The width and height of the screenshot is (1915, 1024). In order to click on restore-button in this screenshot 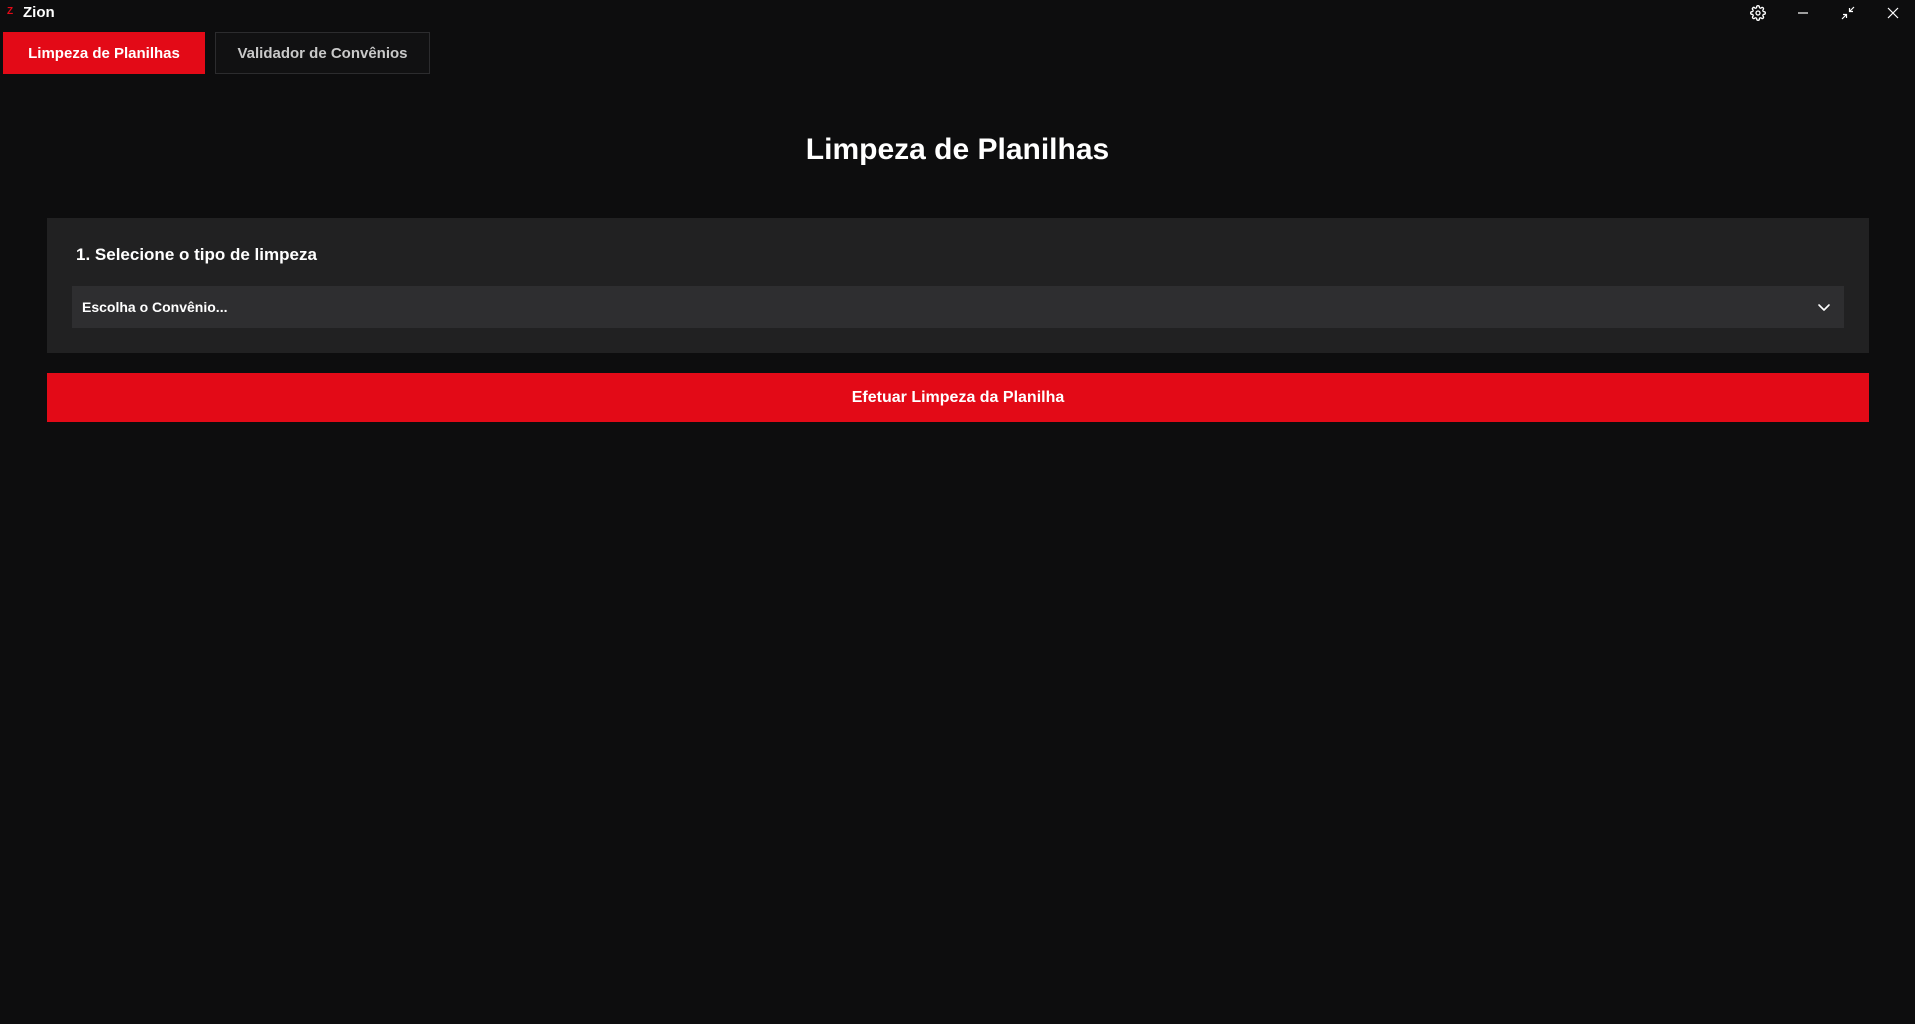, I will do `click(1847, 13)`.